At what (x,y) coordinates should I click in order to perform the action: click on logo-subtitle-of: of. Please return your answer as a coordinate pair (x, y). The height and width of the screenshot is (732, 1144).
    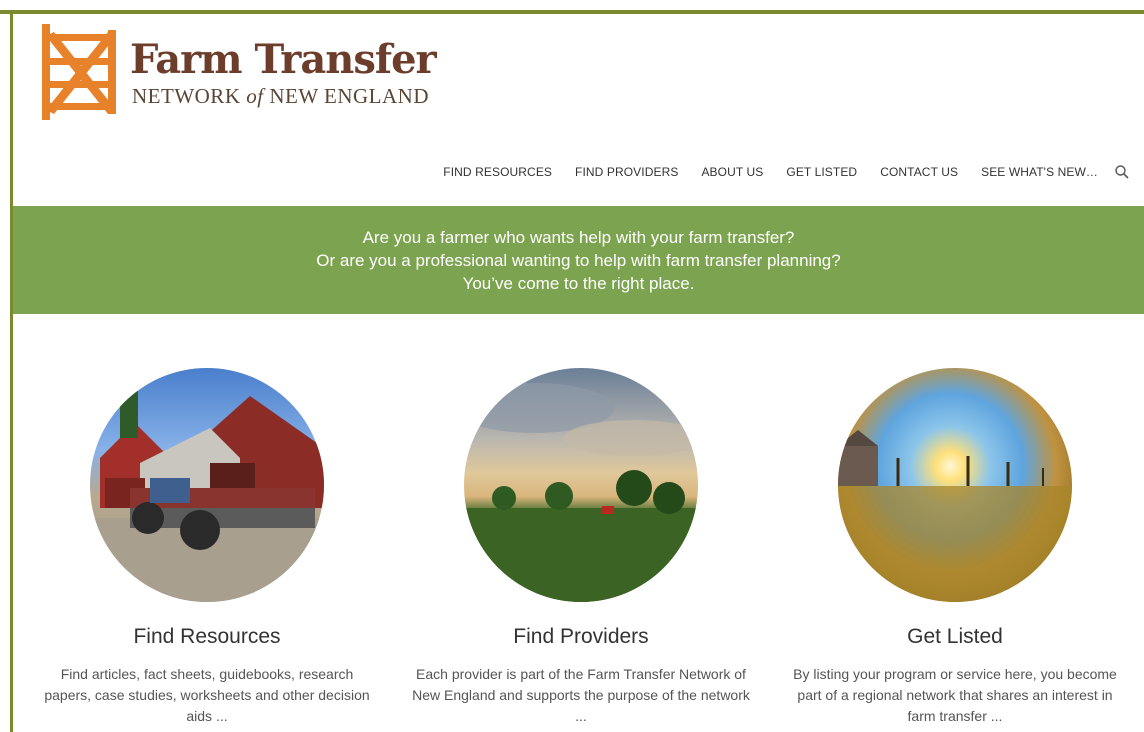
    Looking at the image, I should click on (255, 96).